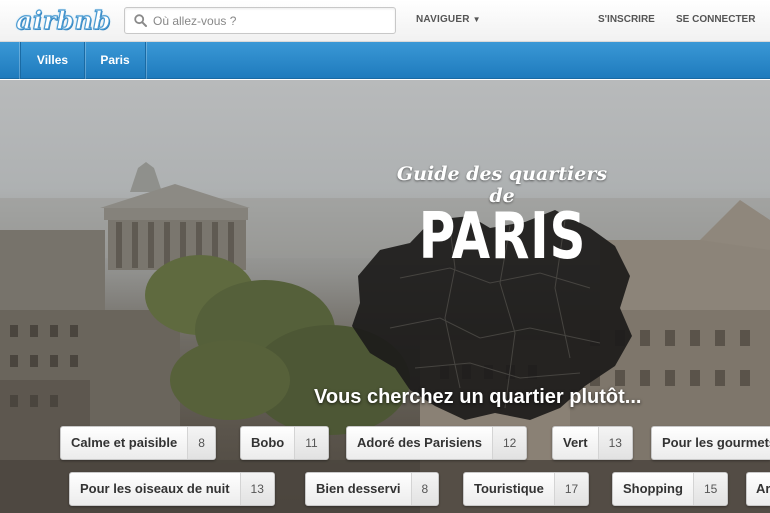  Describe the element at coordinates (443, 19) in the screenshot. I see `browse-menu-label: NAVIGUER` at that location.